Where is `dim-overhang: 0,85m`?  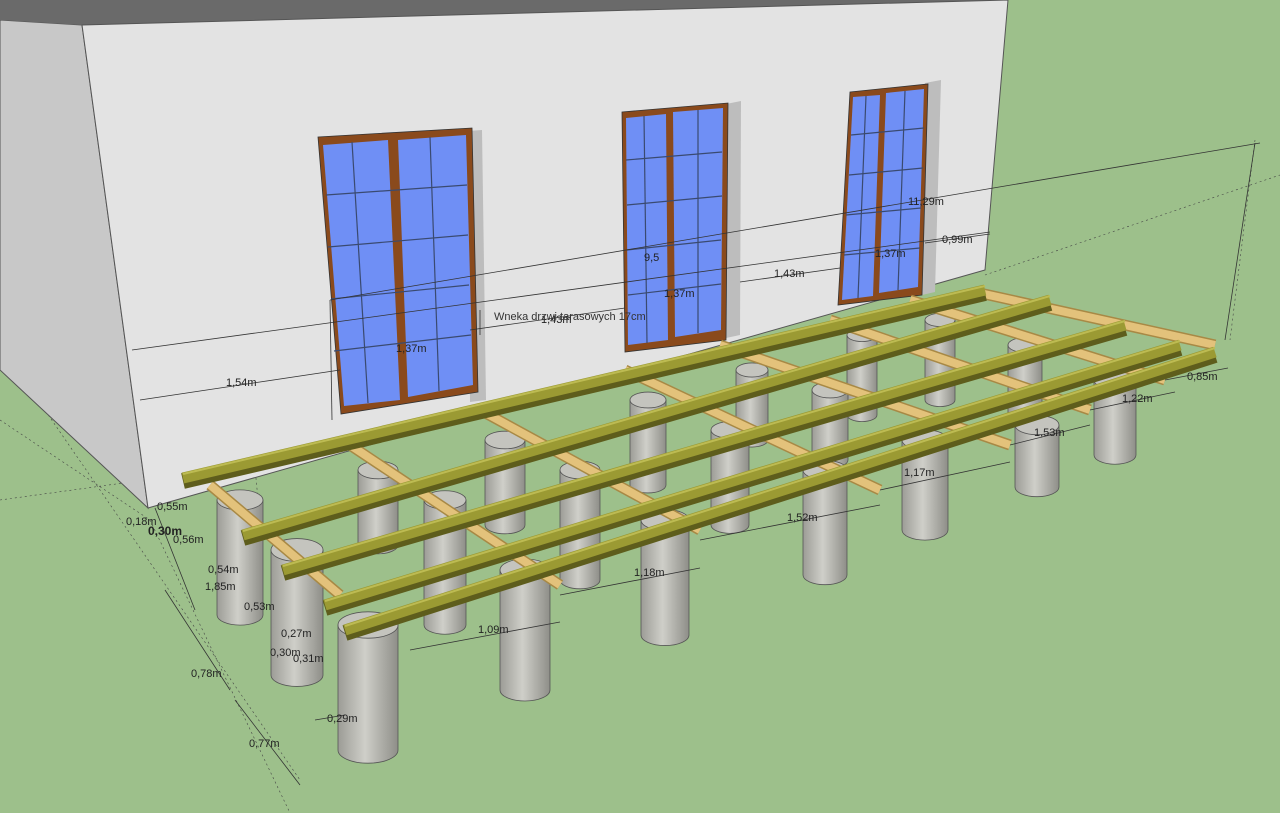
dim-overhang: 0,85m is located at coordinates (1202, 377).